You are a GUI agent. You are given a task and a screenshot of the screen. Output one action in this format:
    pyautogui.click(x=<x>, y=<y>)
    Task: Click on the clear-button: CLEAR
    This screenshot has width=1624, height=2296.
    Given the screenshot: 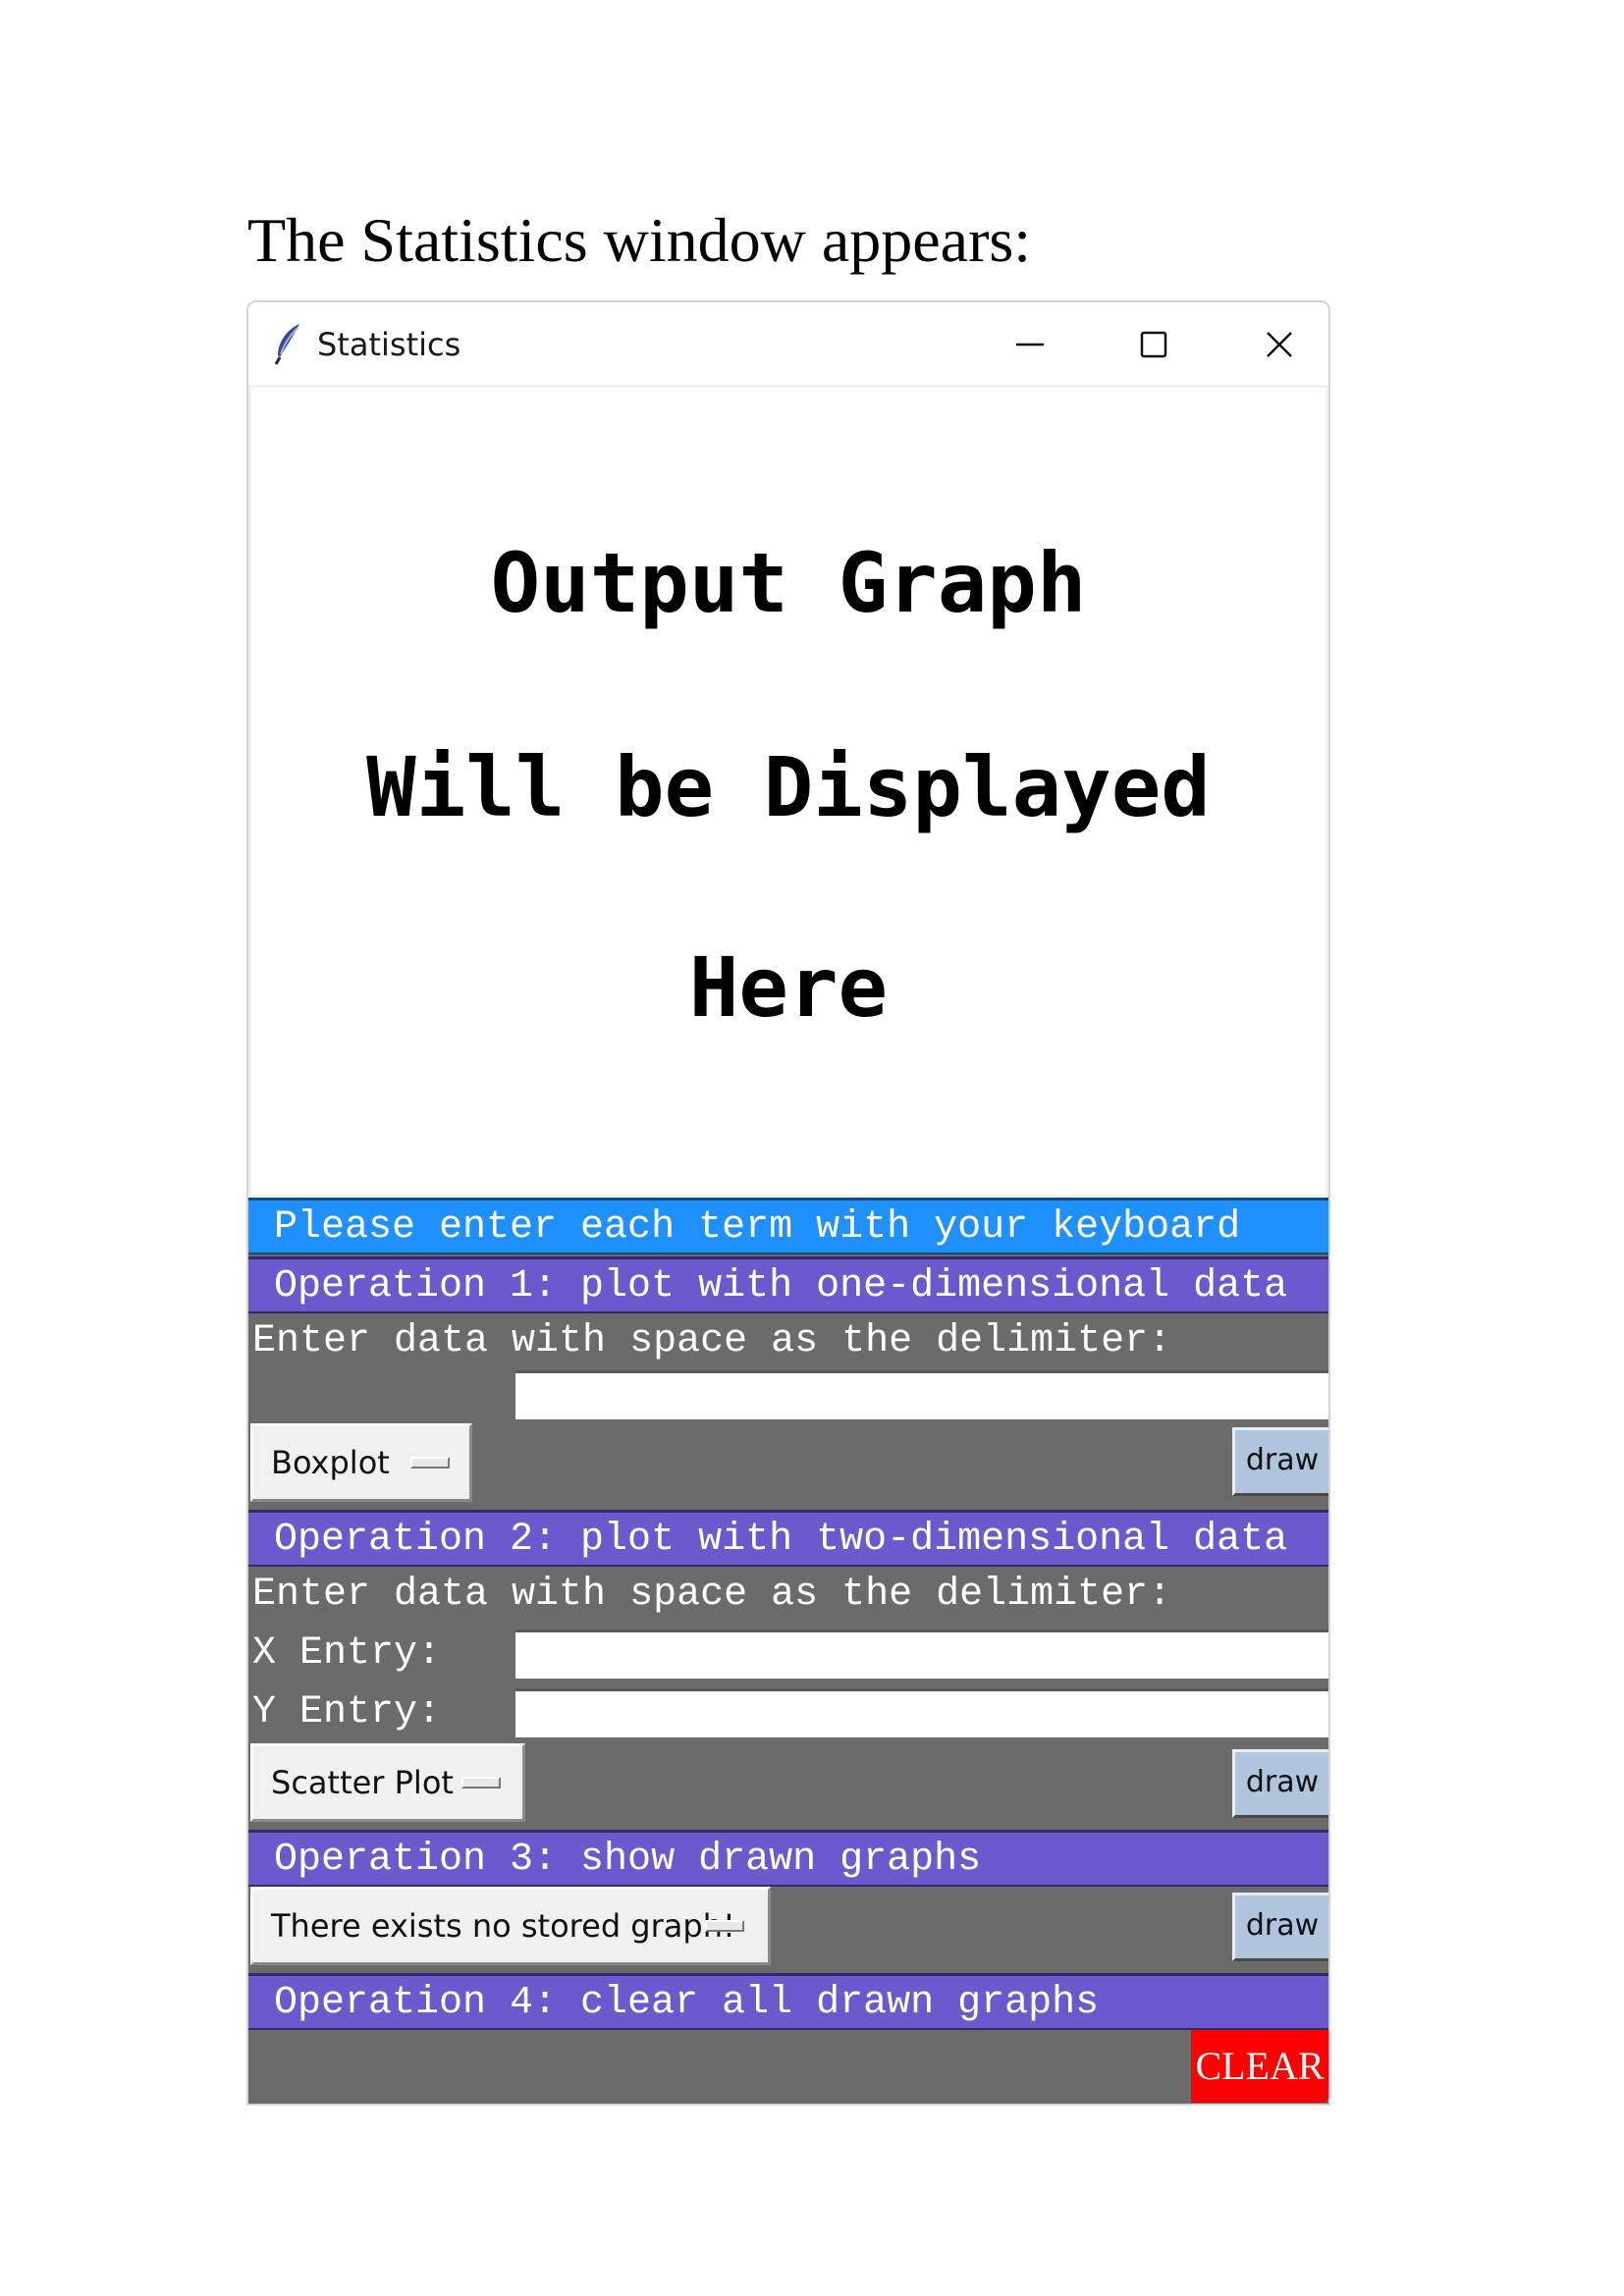 What is the action you would take?
    pyautogui.click(x=1259, y=2066)
    